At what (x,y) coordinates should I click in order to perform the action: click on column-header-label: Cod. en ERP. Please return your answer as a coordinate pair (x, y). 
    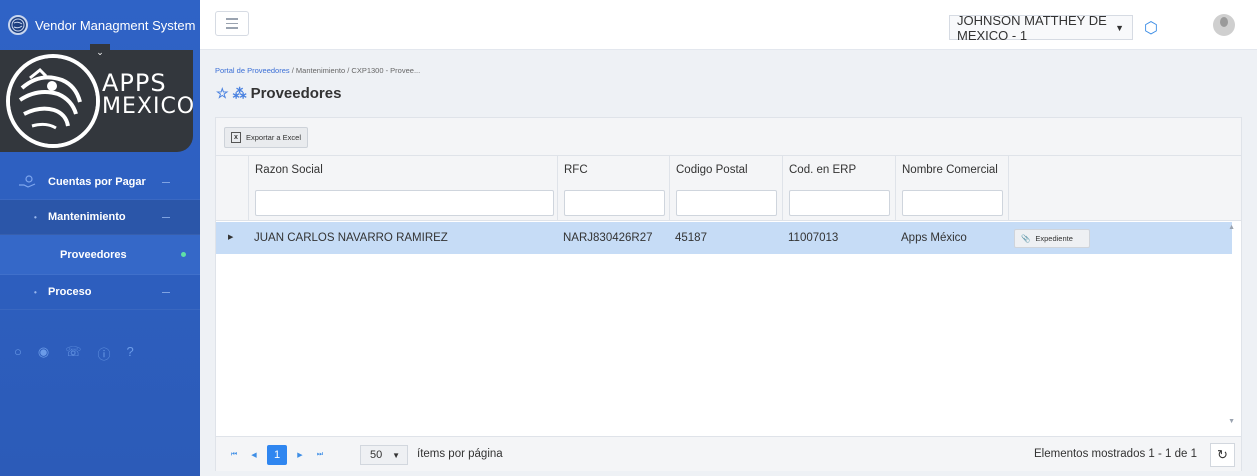
    Looking at the image, I should click on (823, 170).